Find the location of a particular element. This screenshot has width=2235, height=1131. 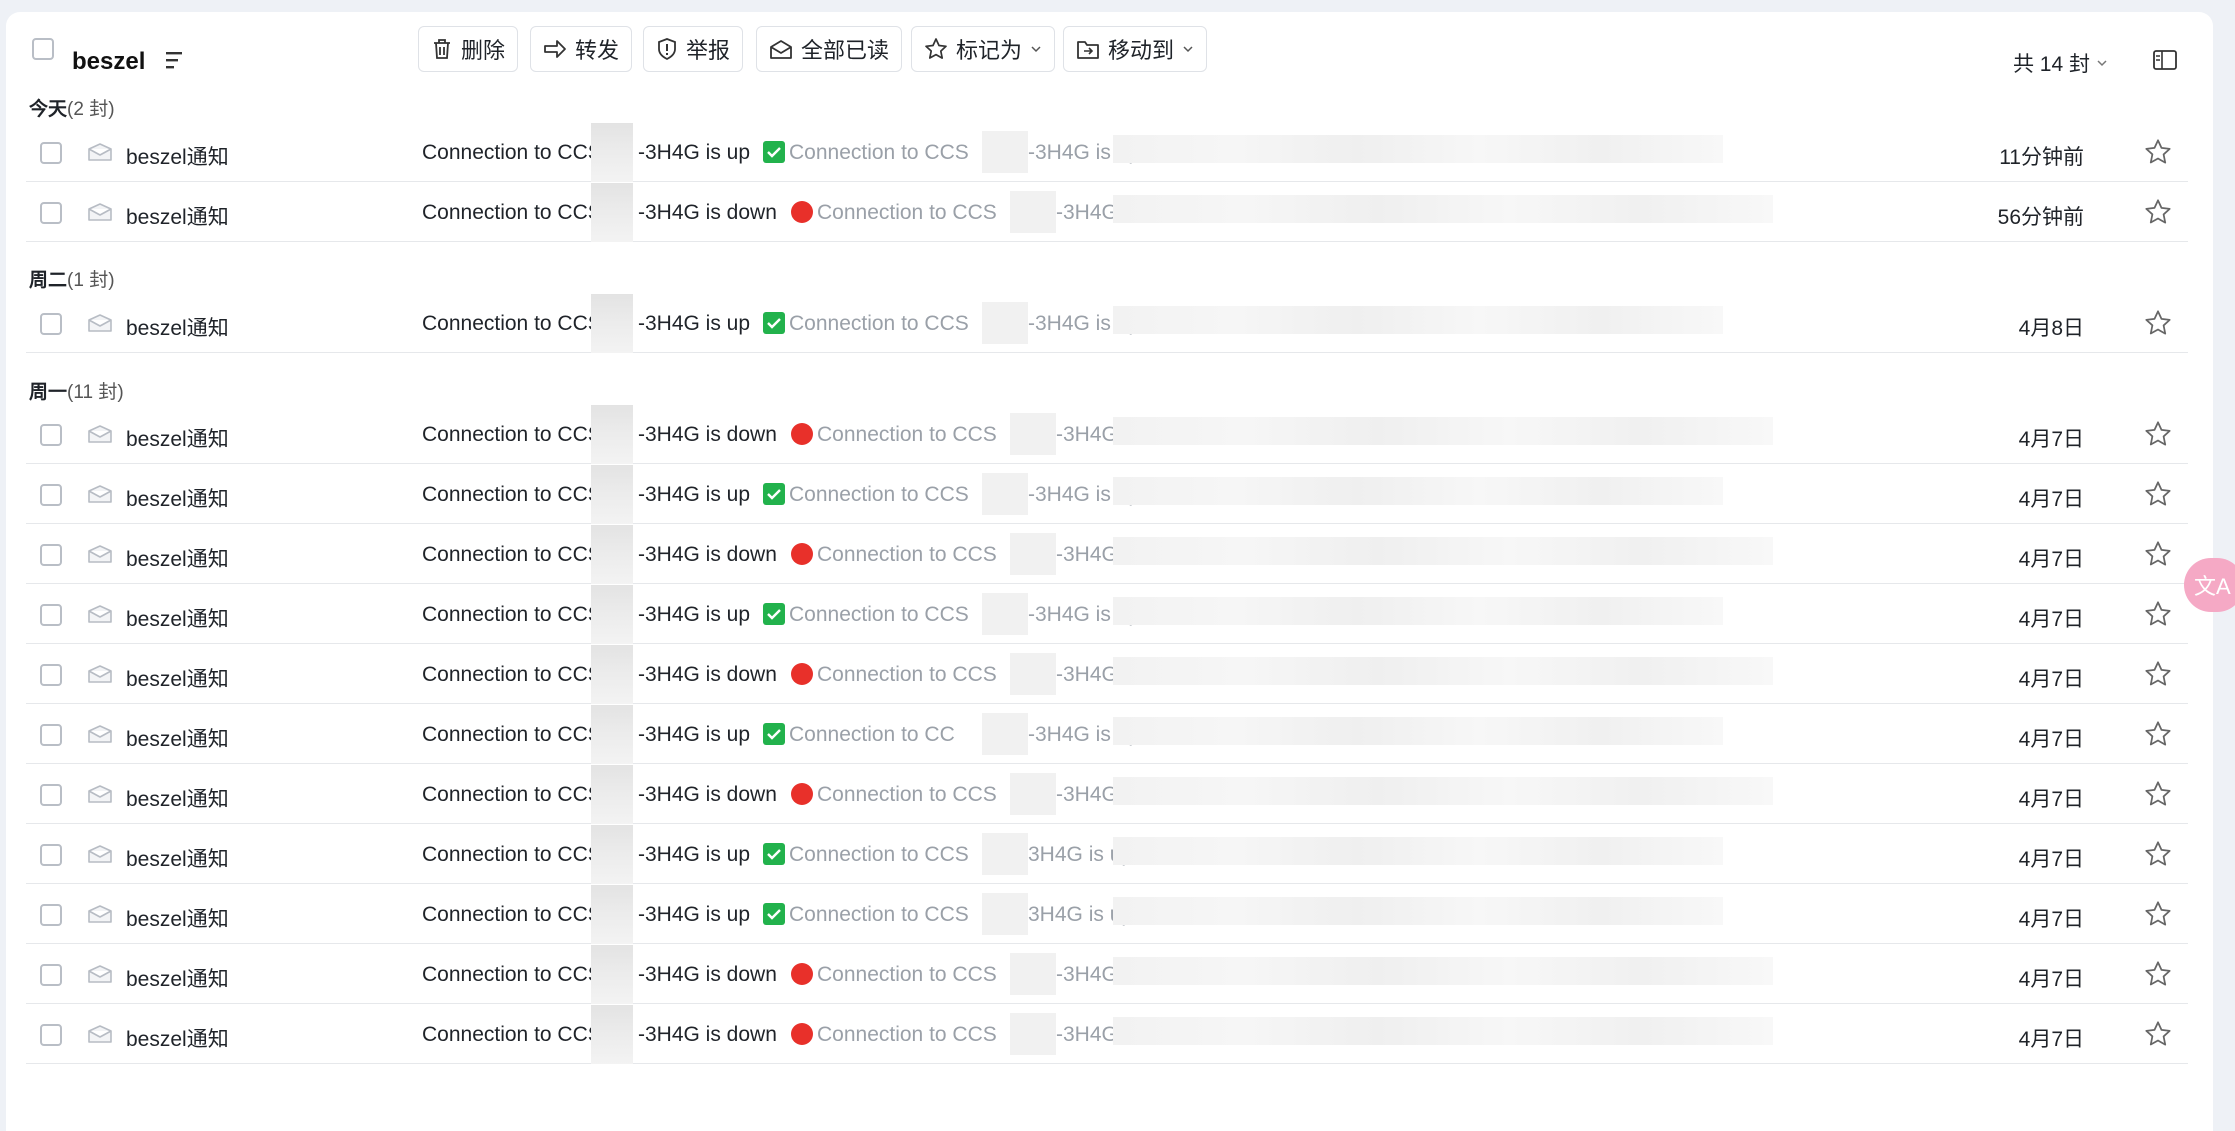

toolbar: beszel 删除 转发 举报 全部已读 标记为 移动到 共 14 封 is located at coordinates (1109, 50).